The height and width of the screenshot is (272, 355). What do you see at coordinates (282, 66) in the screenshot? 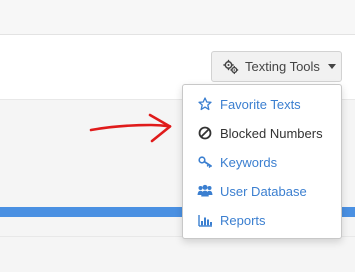
I see `texting-tools-label: Texting Tools` at bounding box center [282, 66].